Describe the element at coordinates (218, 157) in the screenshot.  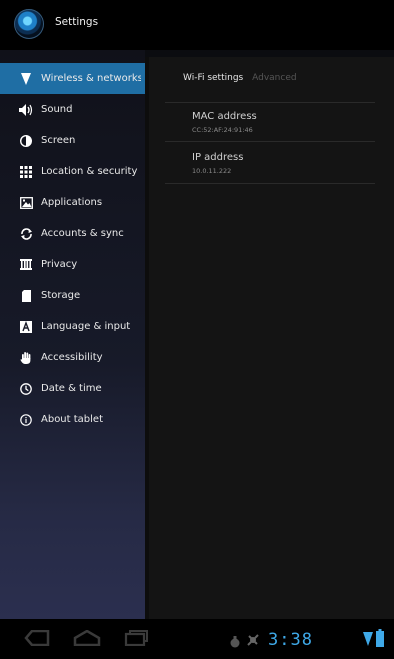
I see `ip-address-label: IP address` at that location.